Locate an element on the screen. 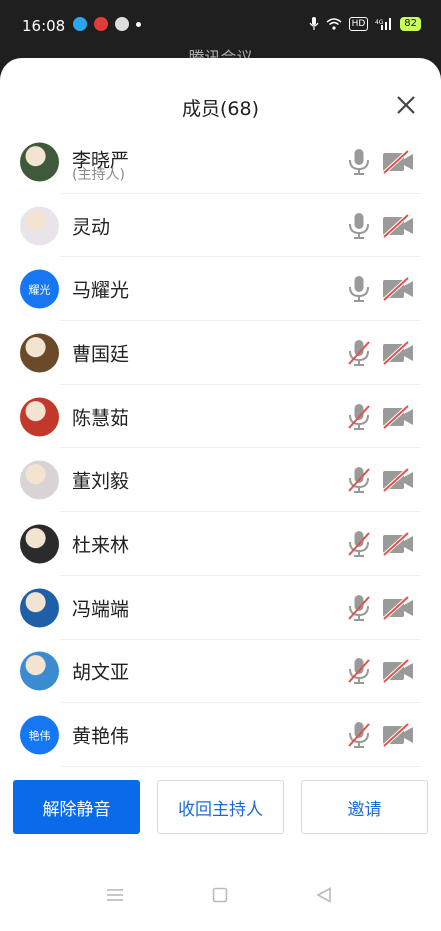  member-row: 耀光 马耀光 is located at coordinates (220, 289).